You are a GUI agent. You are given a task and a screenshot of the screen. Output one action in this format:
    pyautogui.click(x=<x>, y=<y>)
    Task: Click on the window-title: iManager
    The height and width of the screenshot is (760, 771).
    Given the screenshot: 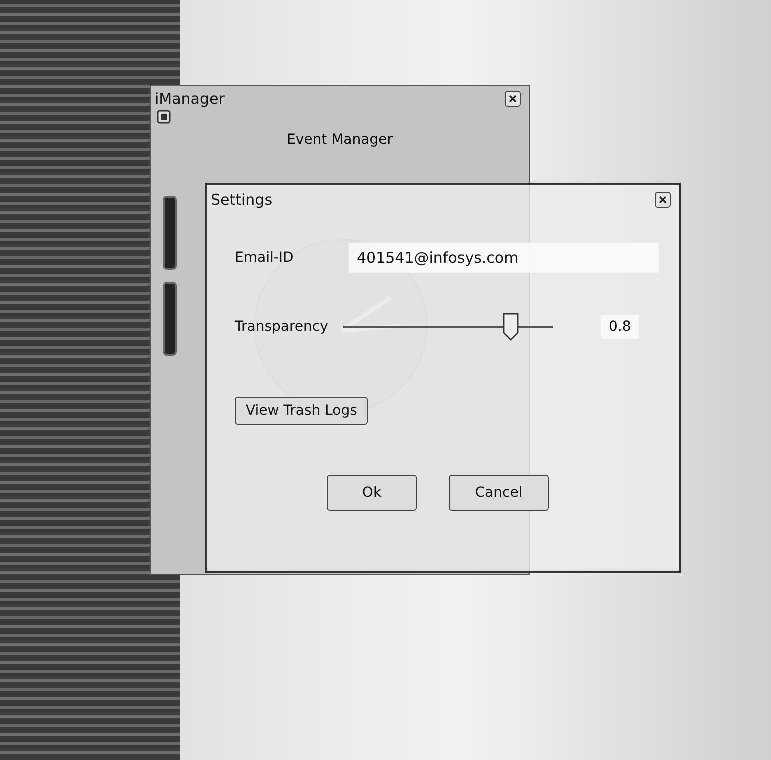 What is the action you would take?
    pyautogui.click(x=190, y=99)
    